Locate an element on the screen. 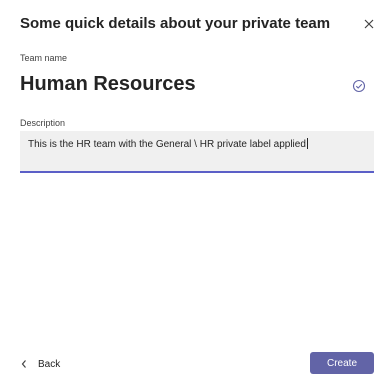 This screenshot has height=389, width=390. create-button: Create is located at coordinates (342, 363).